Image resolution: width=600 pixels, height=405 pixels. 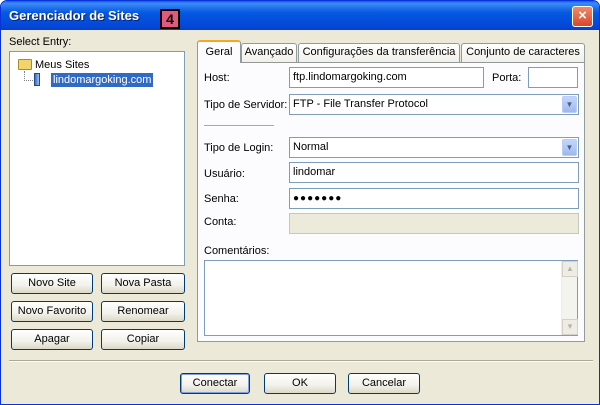 I want to click on footer-separator, so click(x=301, y=361).